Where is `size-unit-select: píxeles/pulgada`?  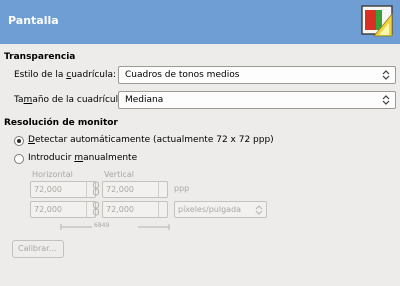 size-unit-select: píxeles/pulgada is located at coordinates (220, 209).